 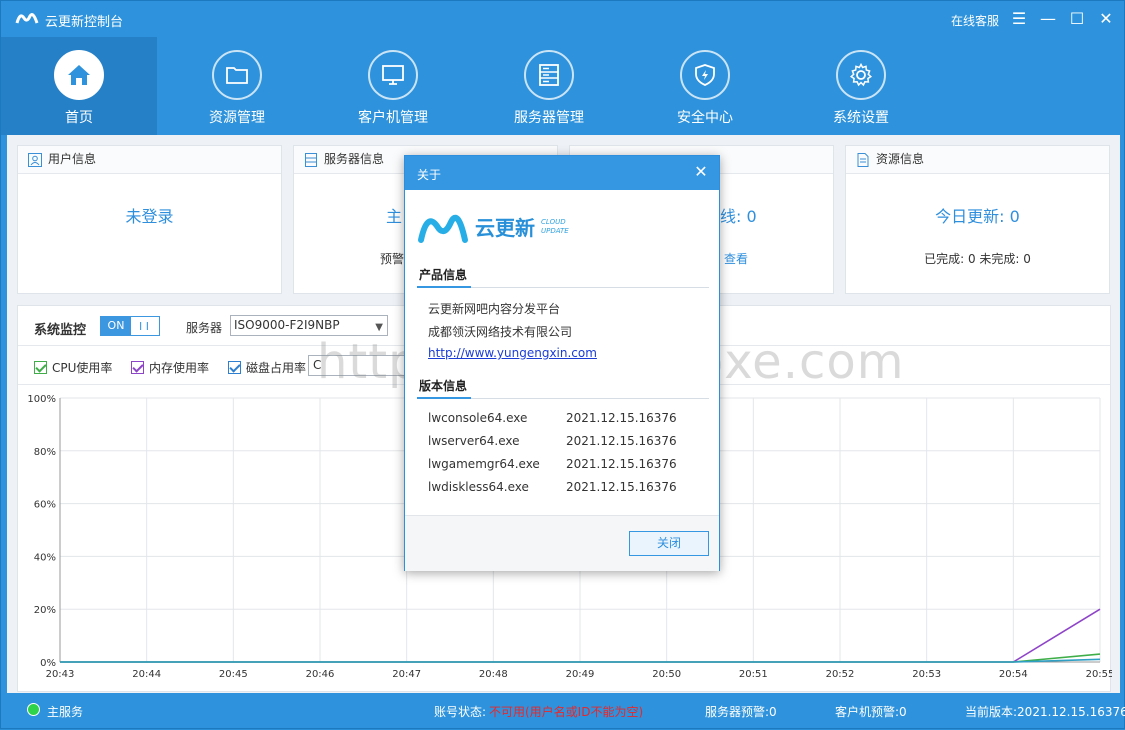 I want to click on cpu-checkbox: CPU使用率, so click(x=73, y=367).